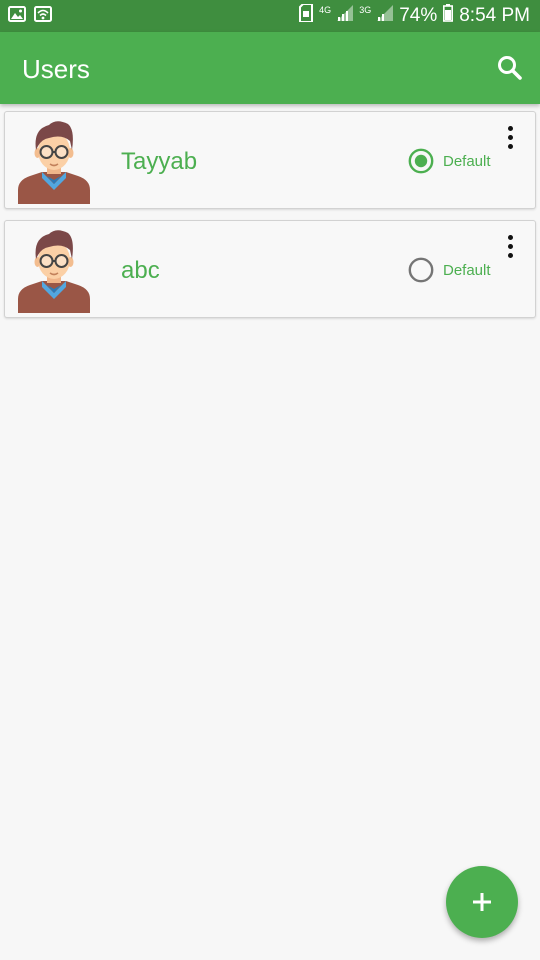  I want to click on user-card: Tayyab Default, so click(270, 160).